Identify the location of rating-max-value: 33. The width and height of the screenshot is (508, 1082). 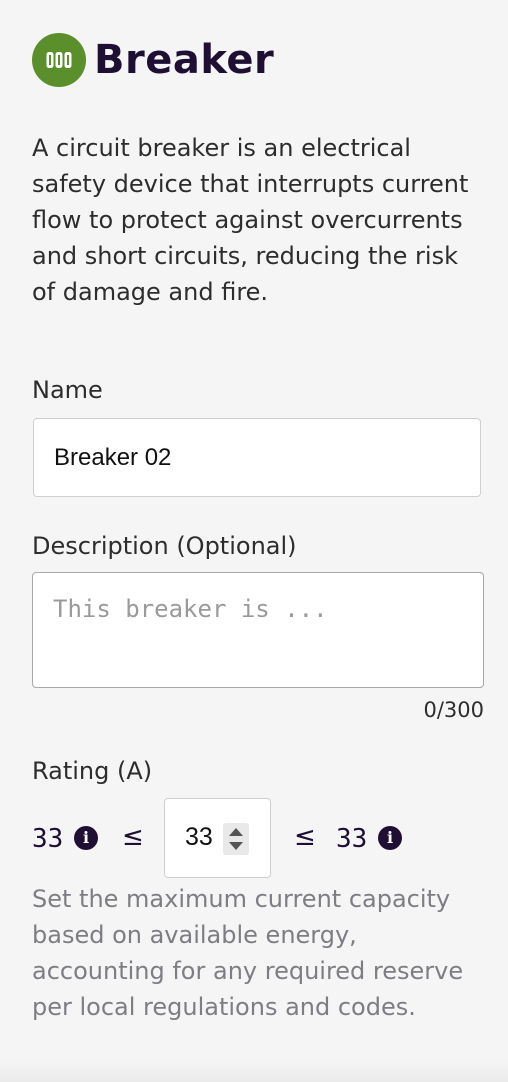
(352, 839).